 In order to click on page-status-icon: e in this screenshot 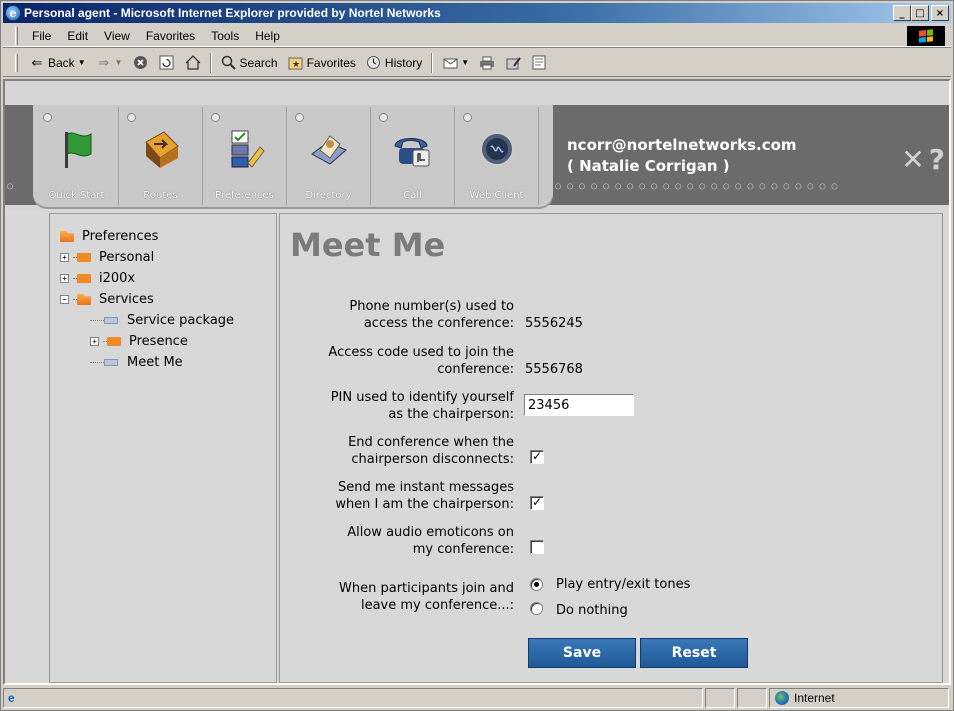, I will do `click(11, 698)`.